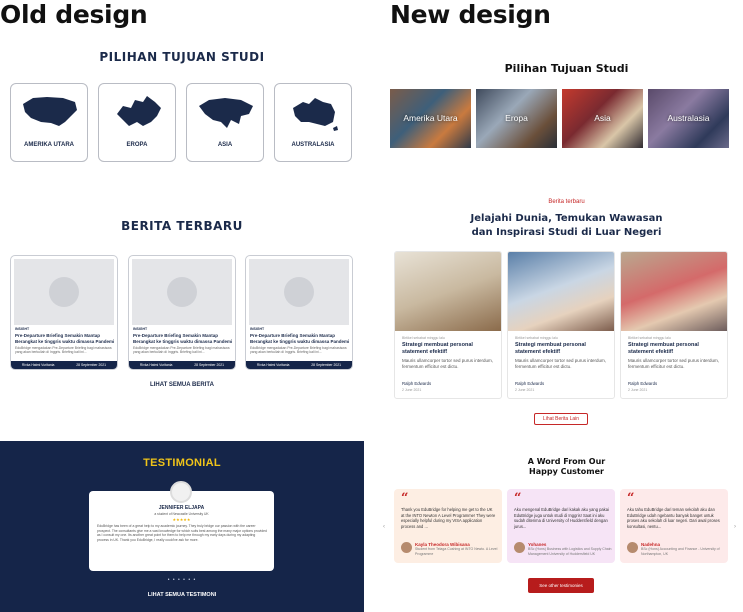  I want to click on testimonial-heading: A Word From Our Happy Customer, so click(566, 466).